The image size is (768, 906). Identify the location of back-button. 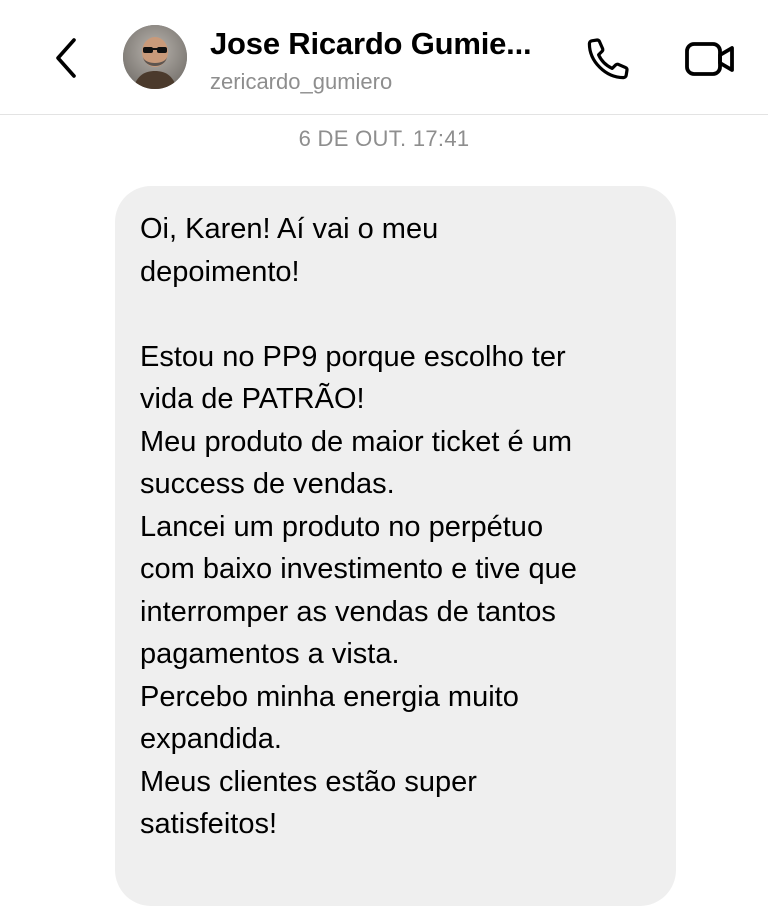
(66, 58).